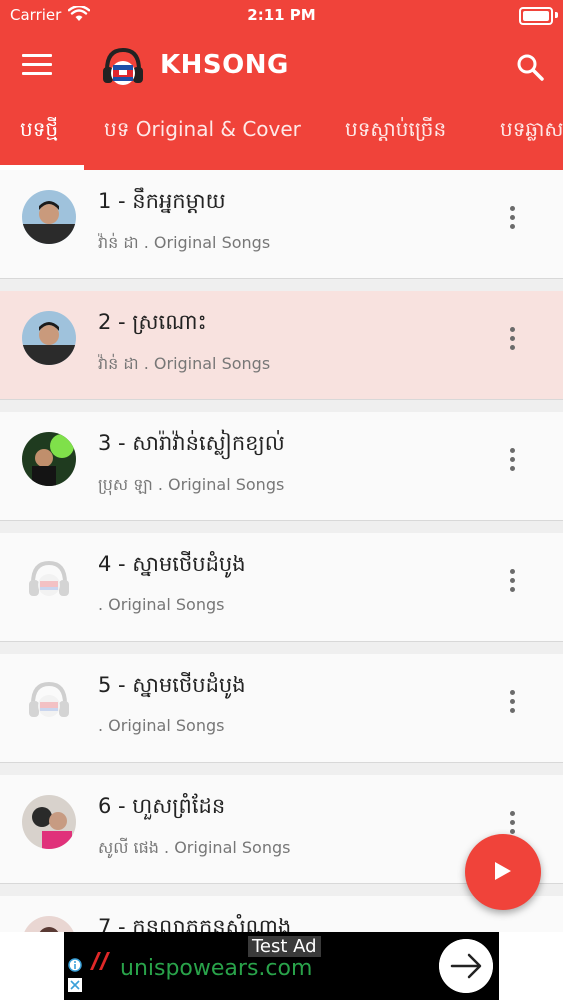 The width and height of the screenshot is (563, 1000). What do you see at coordinates (162, 806) in the screenshot?
I see `song-title: 6 - ហួសព្រំដែន` at bounding box center [162, 806].